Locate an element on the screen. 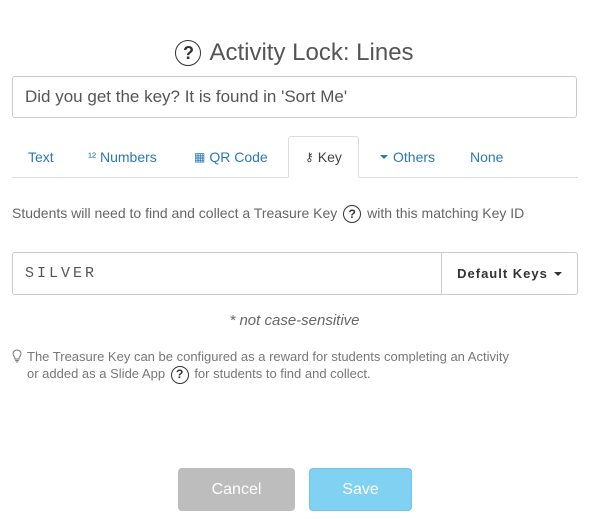 Image resolution: width=589 pixels, height=519 pixels. lightbulb-icon is located at coordinates (17, 356).